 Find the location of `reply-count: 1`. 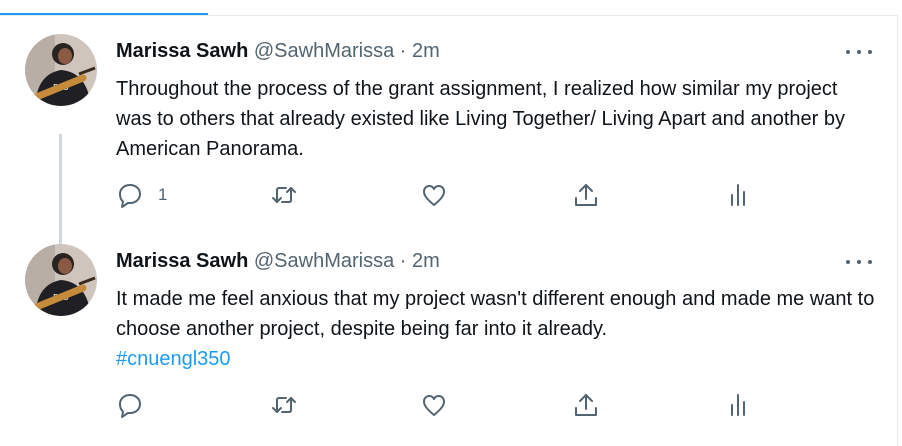

reply-count: 1 is located at coordinates (163, 194).